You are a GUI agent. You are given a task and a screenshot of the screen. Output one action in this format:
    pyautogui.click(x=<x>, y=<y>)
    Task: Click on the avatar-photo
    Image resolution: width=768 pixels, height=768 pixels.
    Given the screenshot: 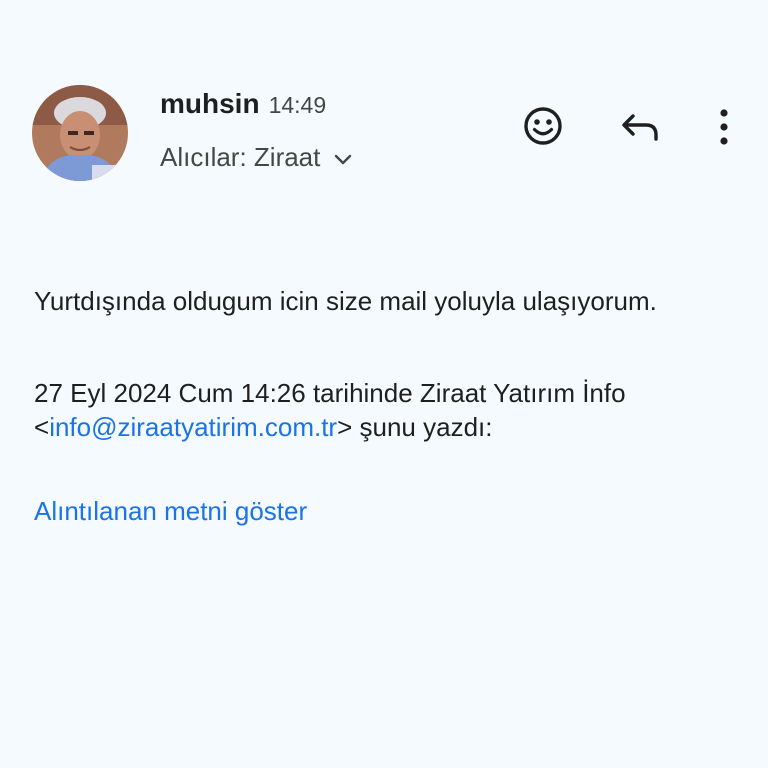 What is the action you would take?
    pyautogui.click(x=80, y=133)
    